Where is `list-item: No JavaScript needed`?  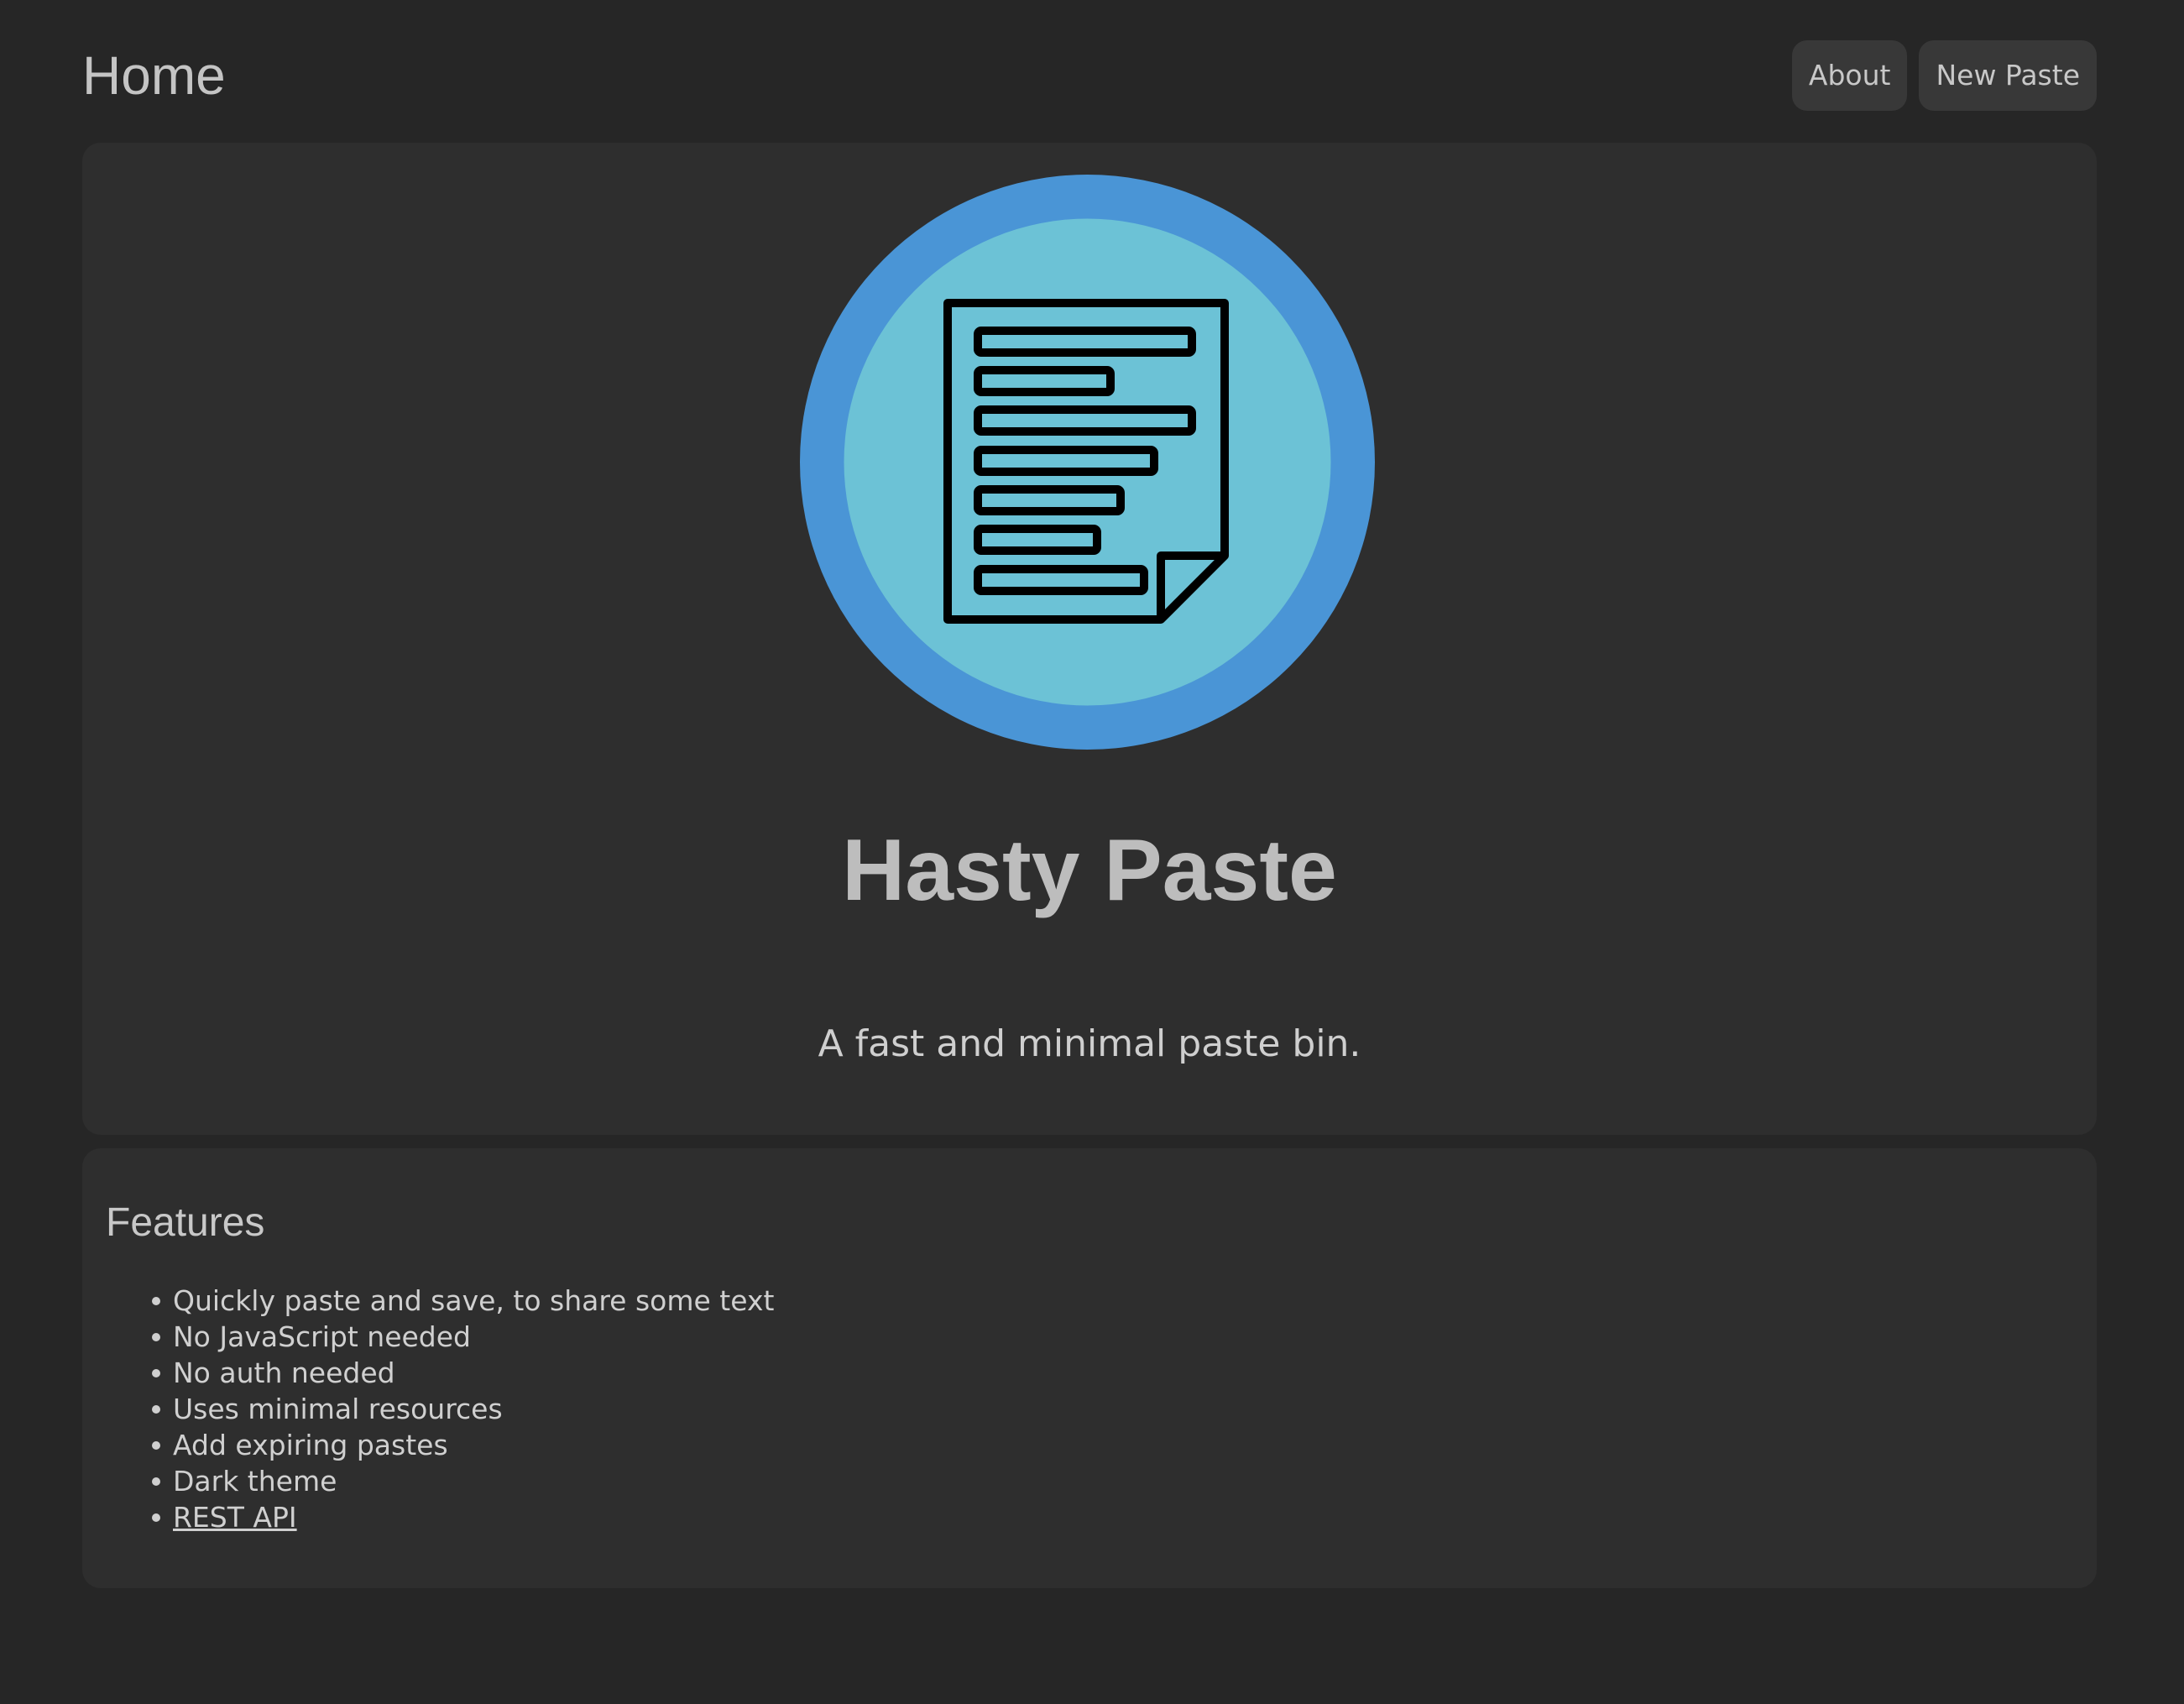
list-item: No JavaScript needed is located at coordinates (462, 1337).